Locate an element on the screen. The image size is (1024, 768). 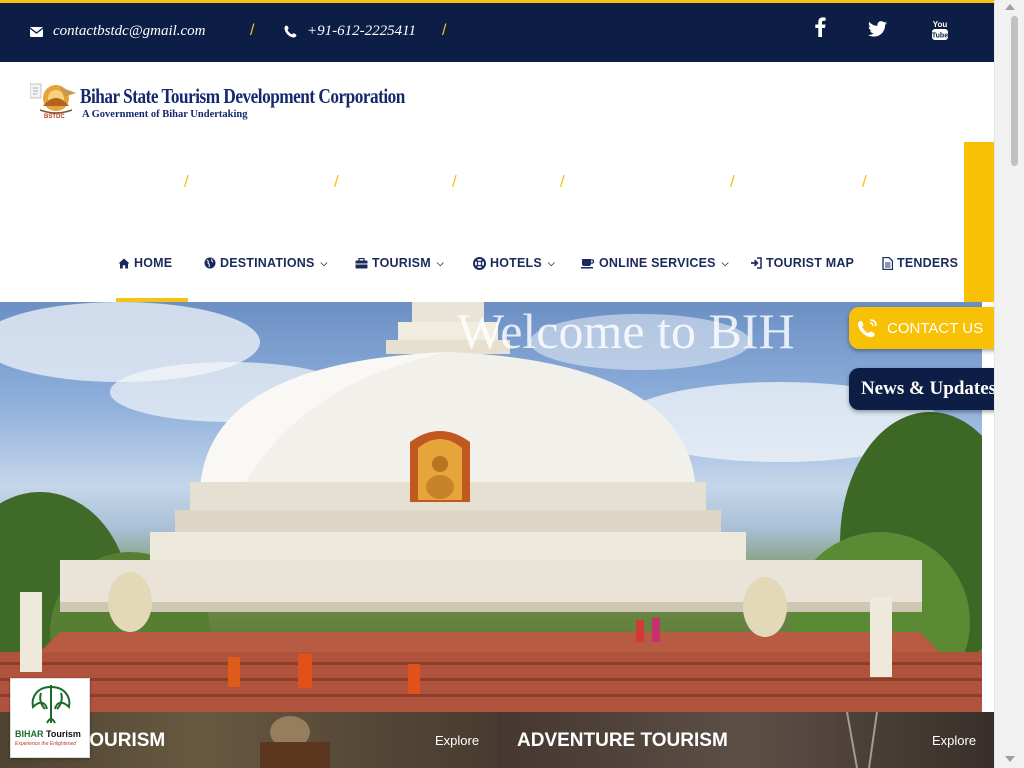
facebook-icon is located at coordinates (820, 27).